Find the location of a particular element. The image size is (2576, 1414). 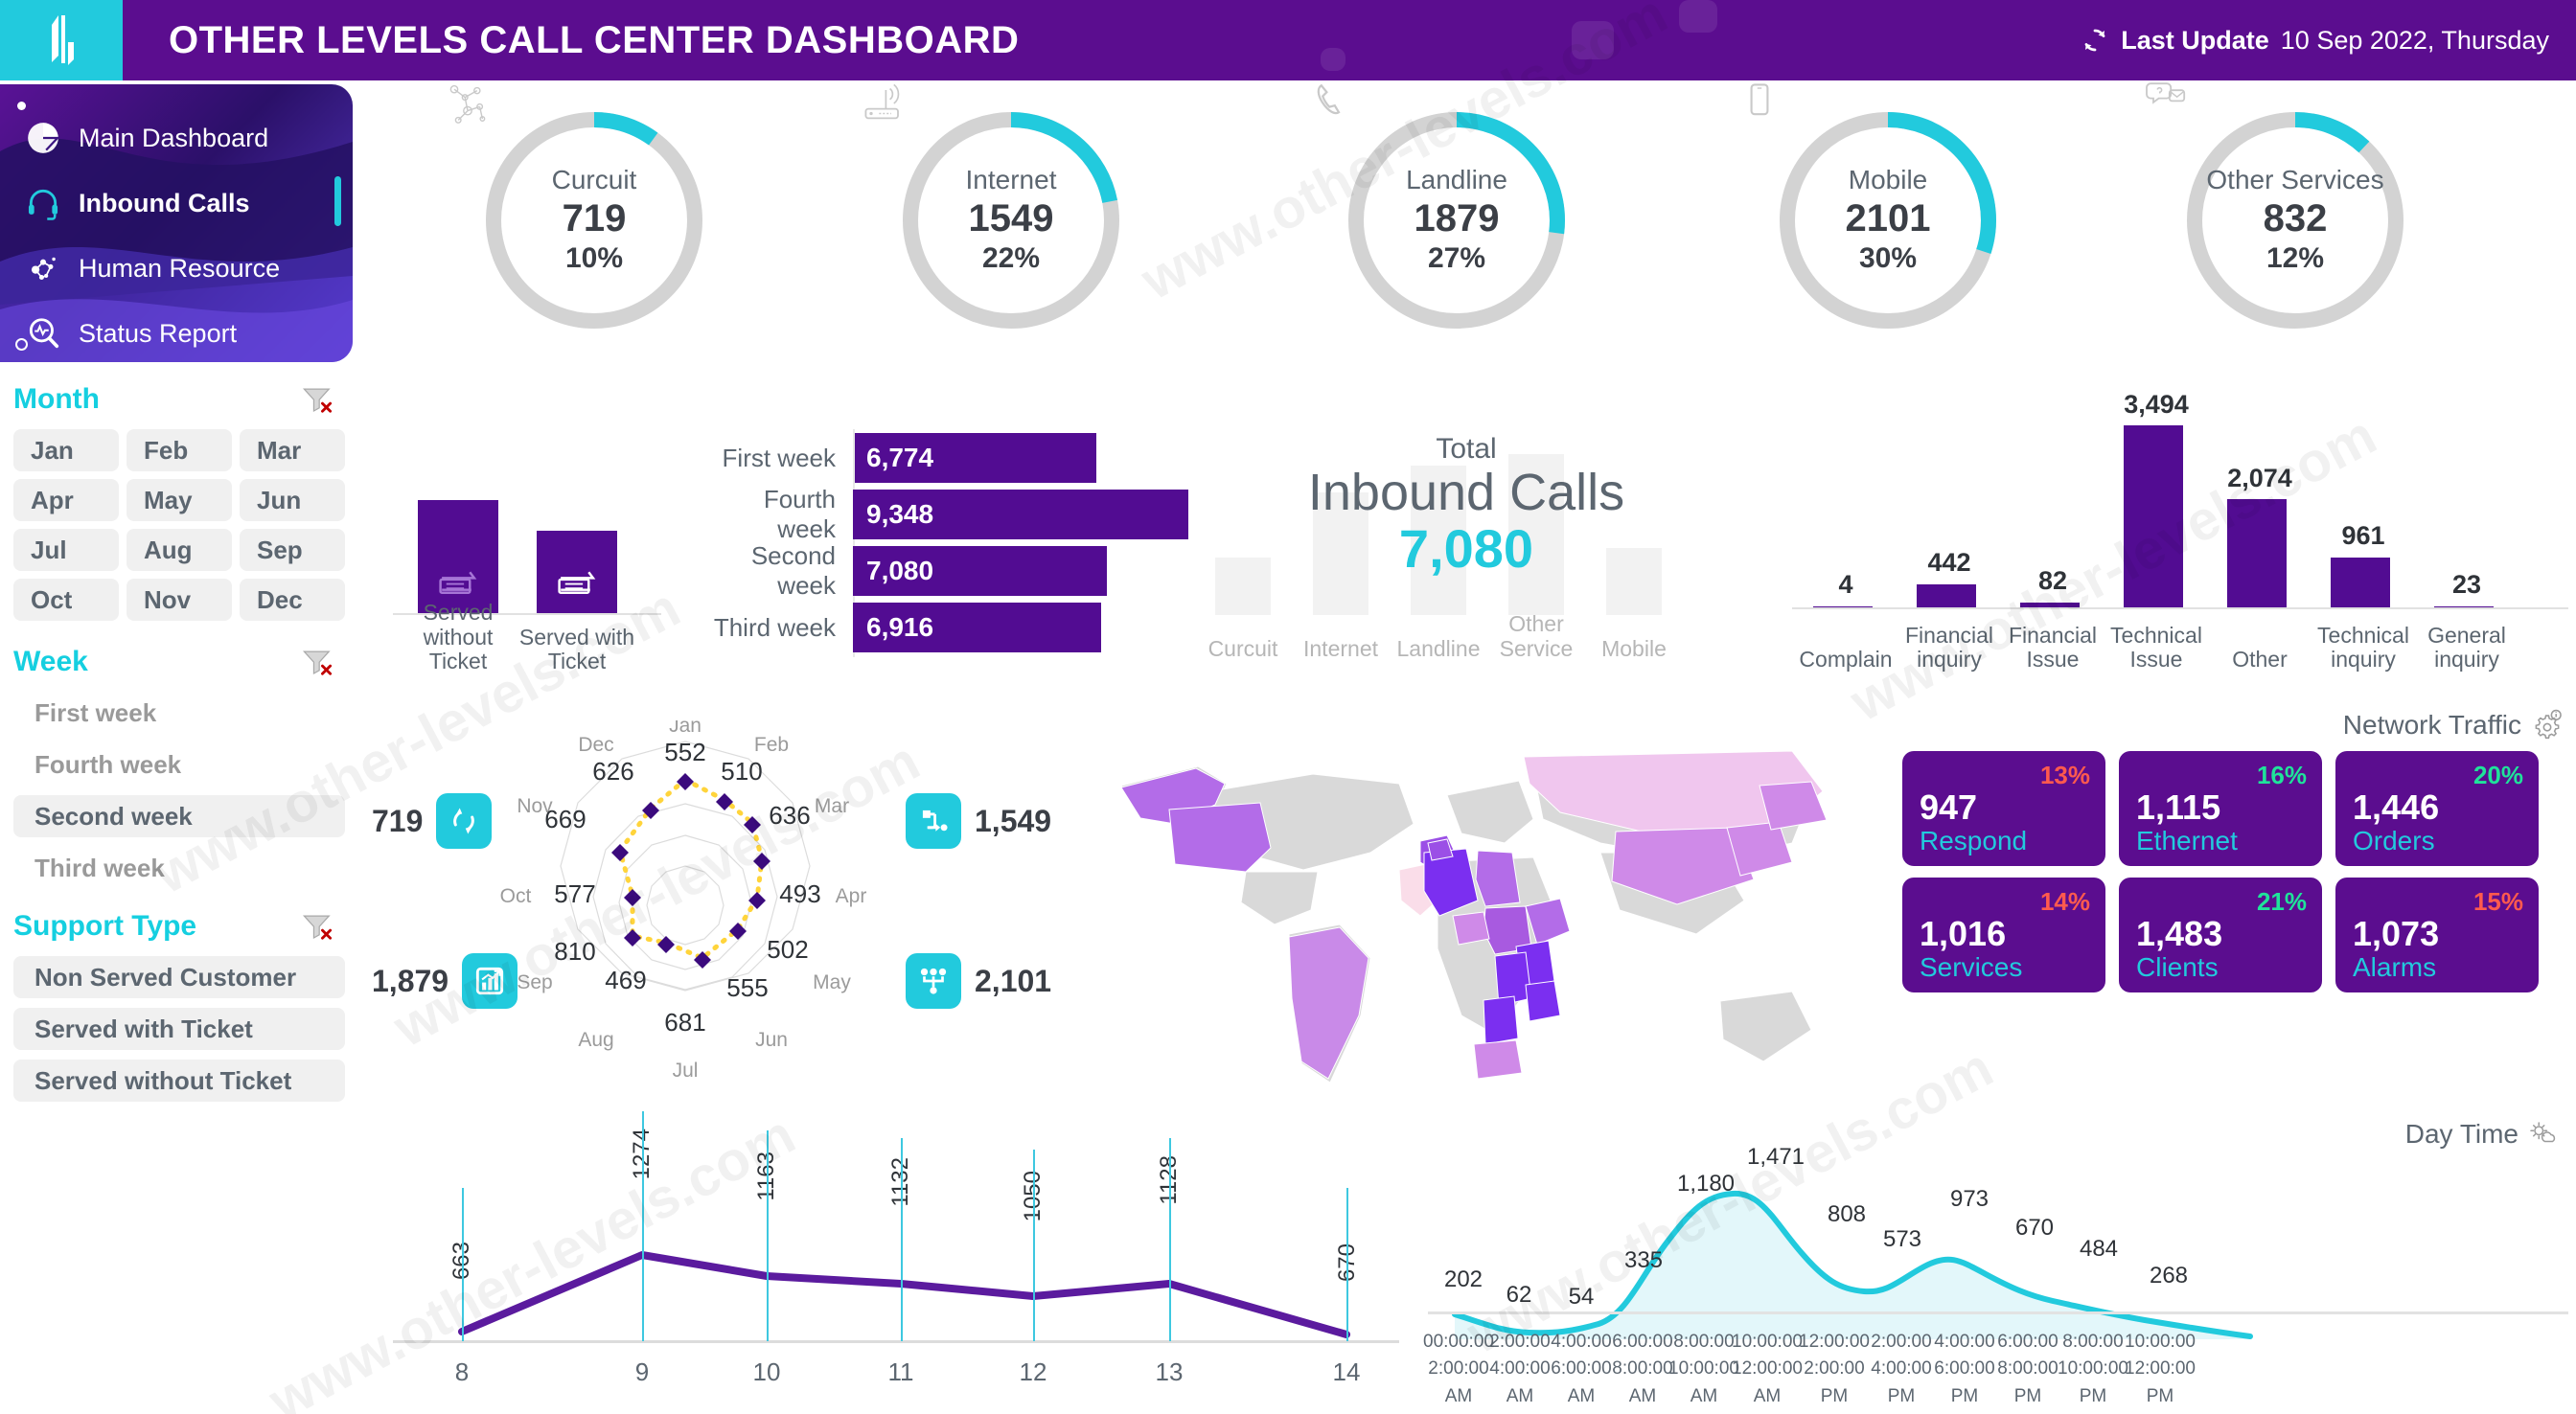

nt-value: 1,016 is located at coordinates (1963, 934).